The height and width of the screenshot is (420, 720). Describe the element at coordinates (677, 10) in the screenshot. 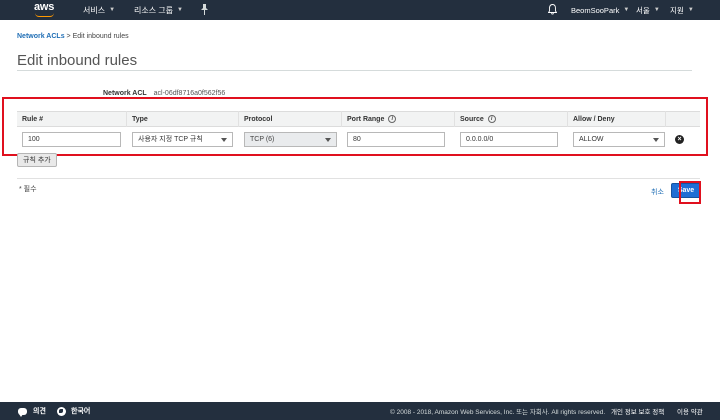

I see `support-label: 지원` at that location.